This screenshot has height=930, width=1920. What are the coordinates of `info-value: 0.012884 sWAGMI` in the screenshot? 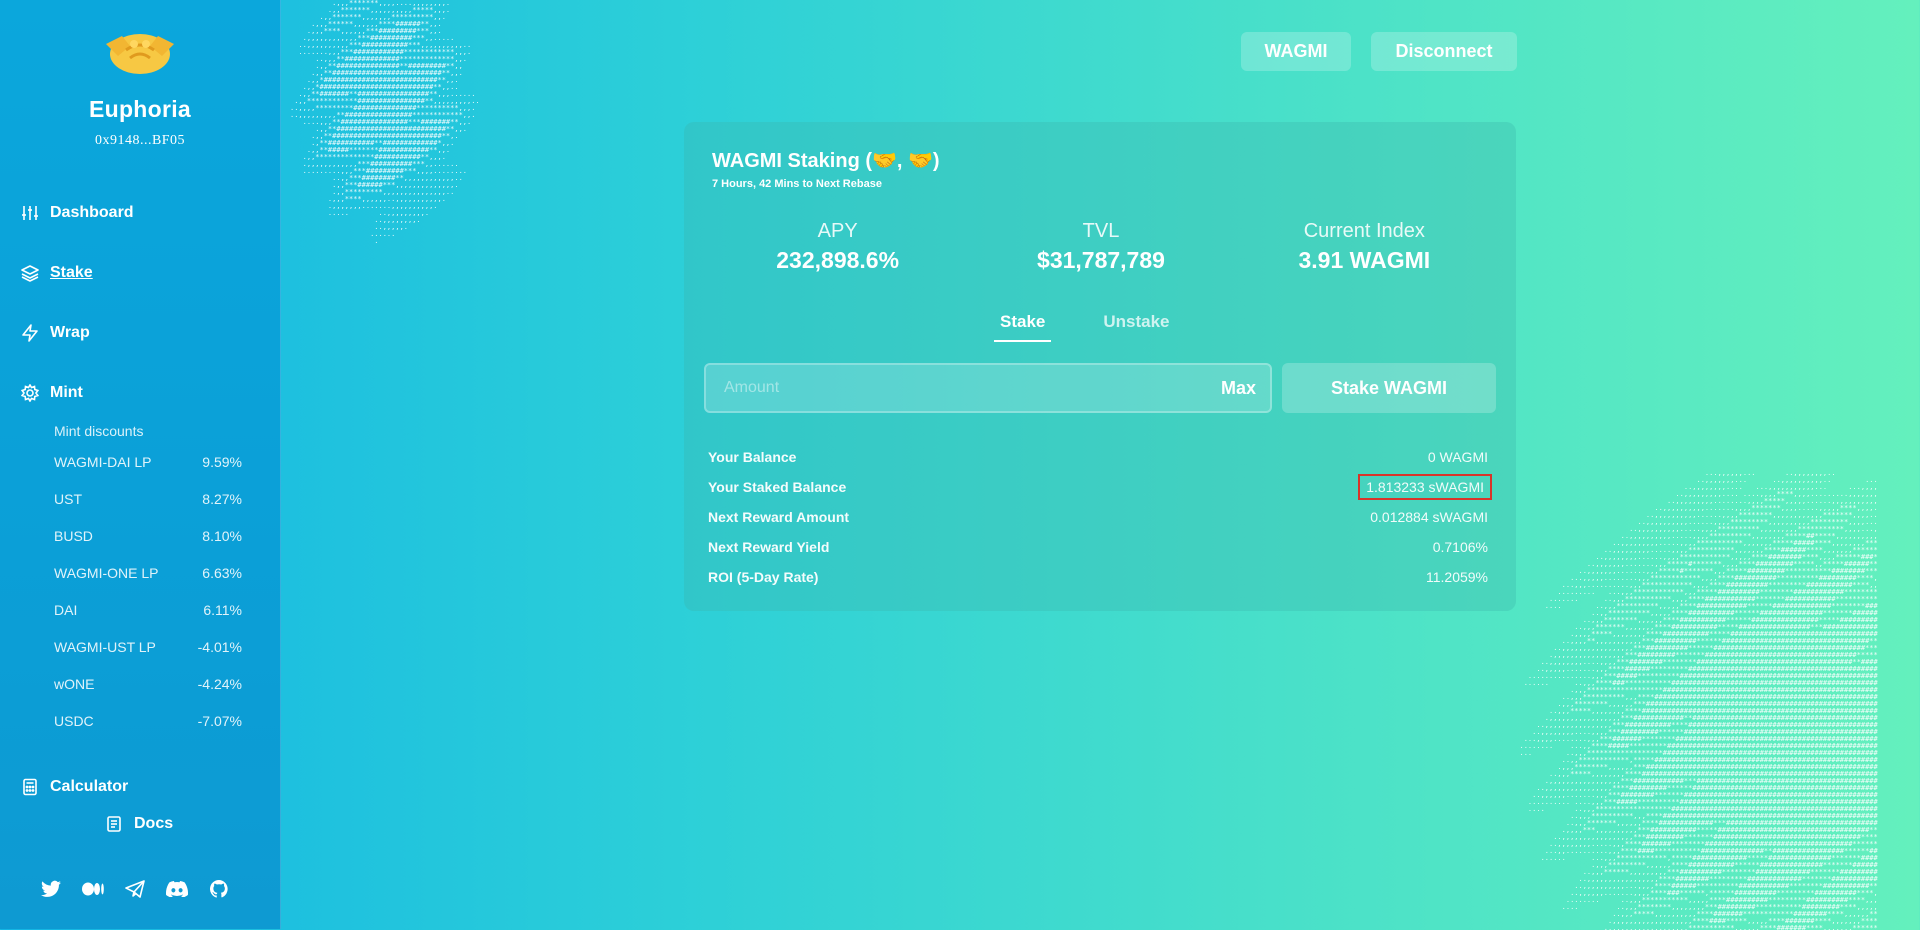 It's located at (1429, 517).